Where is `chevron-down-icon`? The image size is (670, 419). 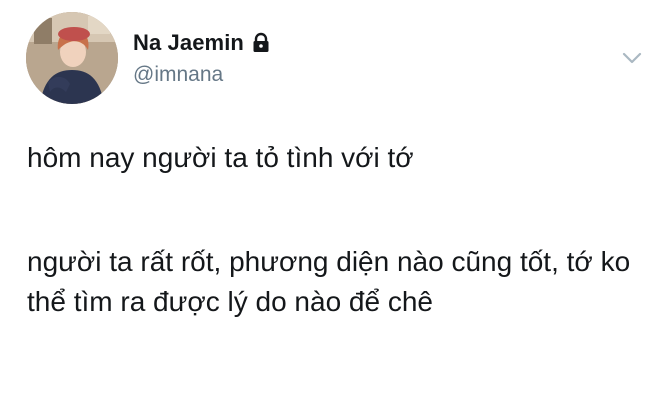 chevron-down-icon is located at coordinates (632, 58).